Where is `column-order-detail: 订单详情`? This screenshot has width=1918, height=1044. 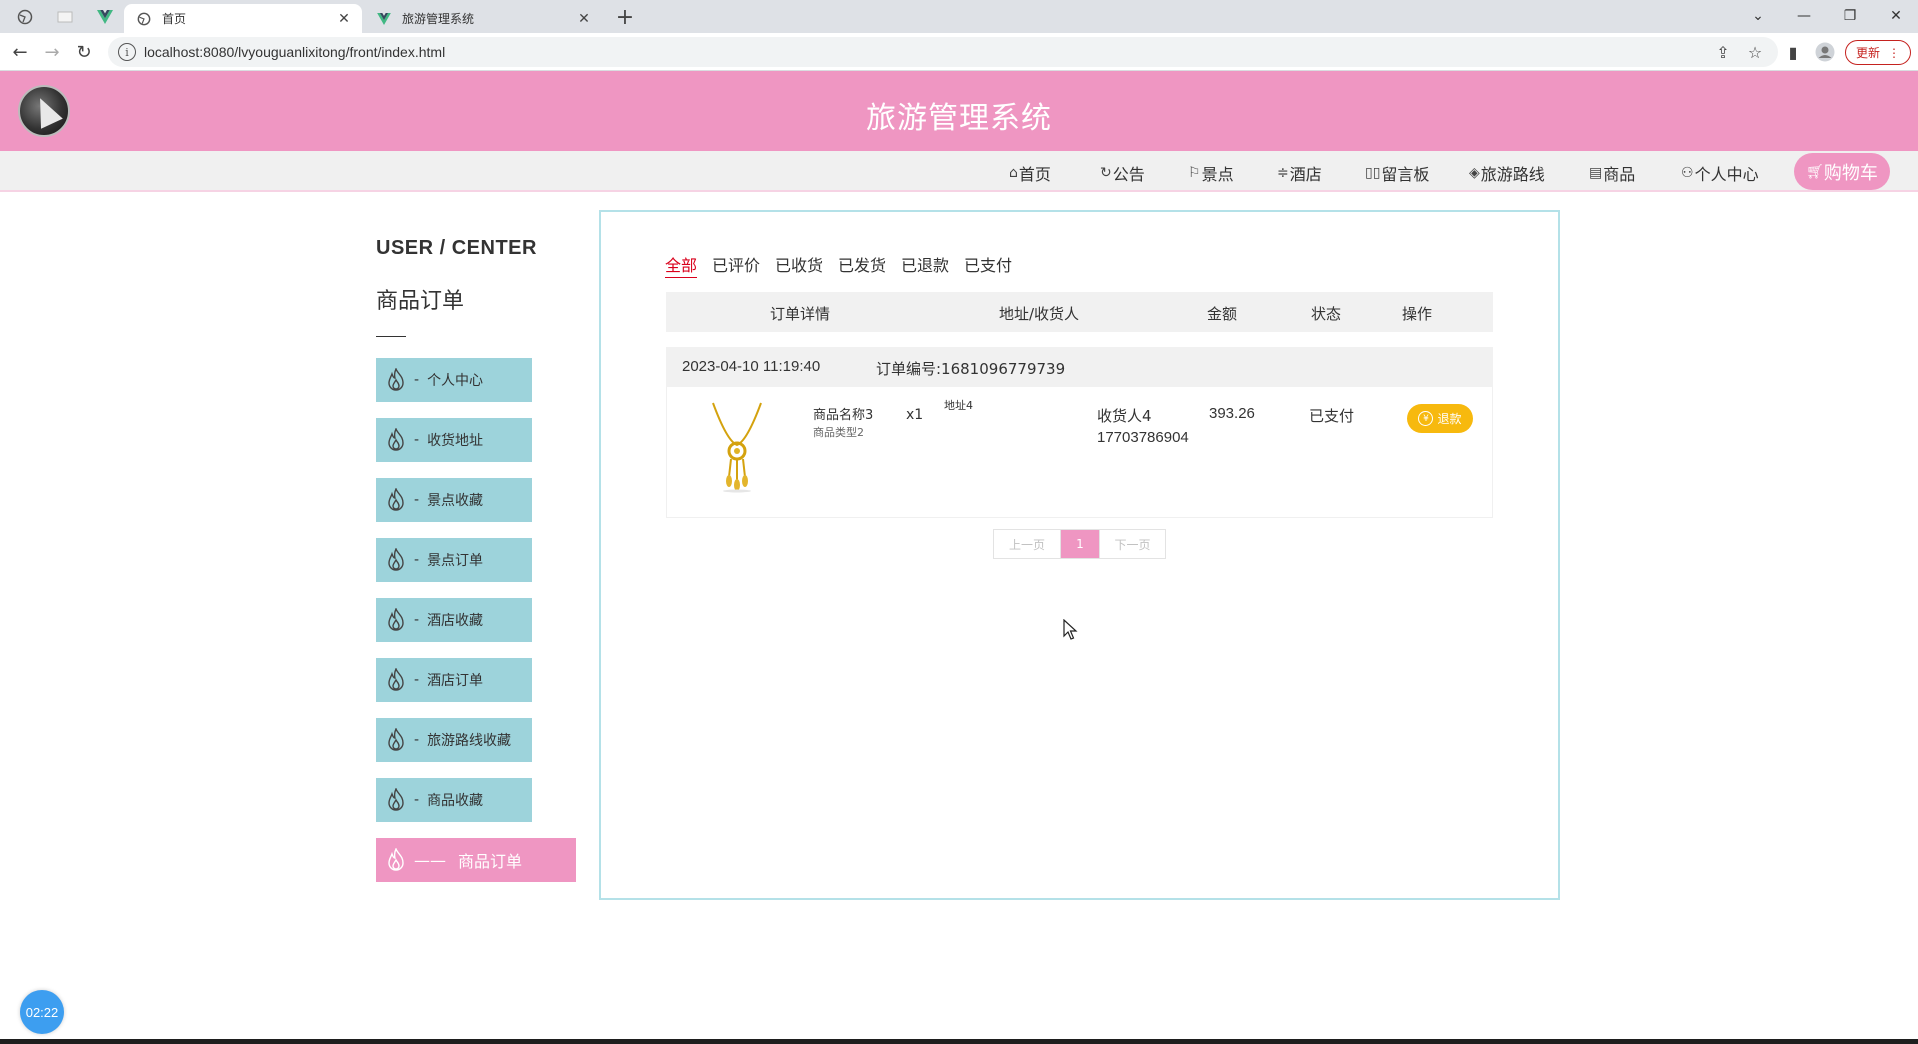 column-order-detail: 订单详情 is located at coordinates (800, 314).